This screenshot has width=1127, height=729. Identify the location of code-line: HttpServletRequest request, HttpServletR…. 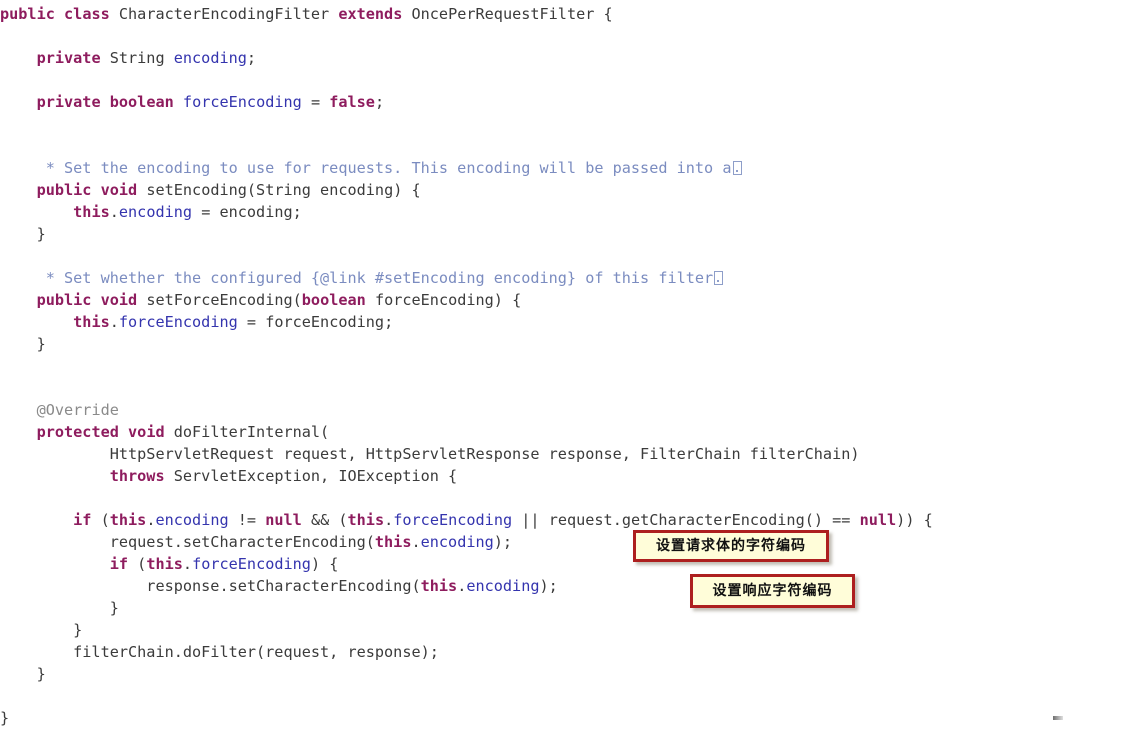
(430, 454).